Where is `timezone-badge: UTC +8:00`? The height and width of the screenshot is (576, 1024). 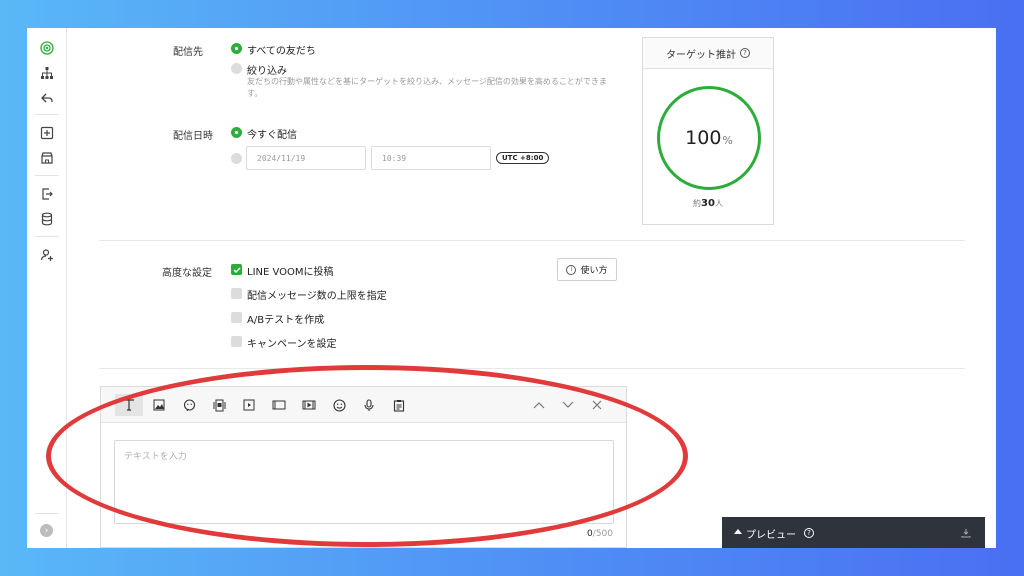
timezone-badge: UTC +8:00 is located at coordinates (523, 158).